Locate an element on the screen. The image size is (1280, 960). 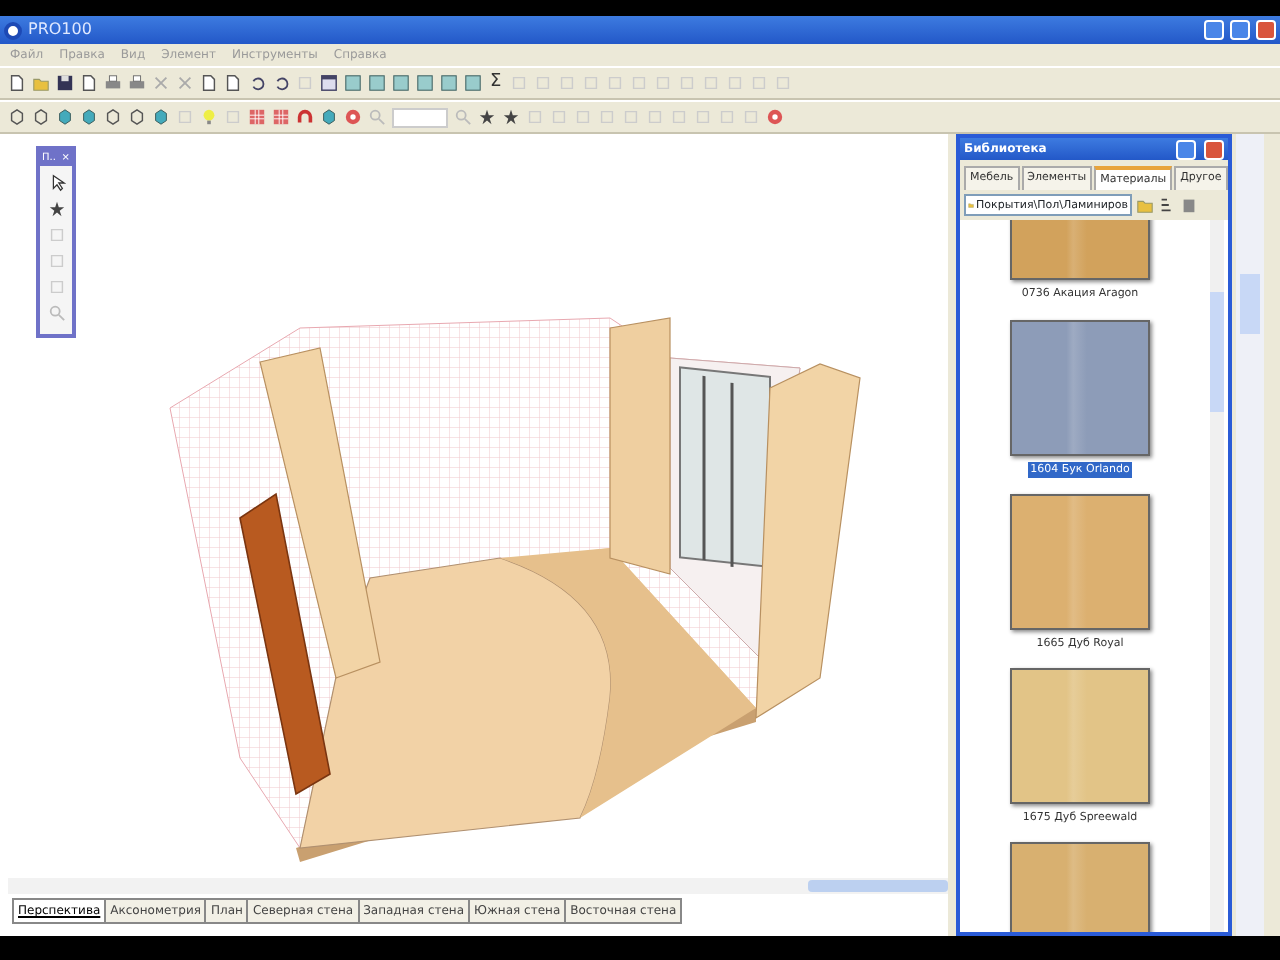
light-bulb-icon is located at coordinates (209, 117).